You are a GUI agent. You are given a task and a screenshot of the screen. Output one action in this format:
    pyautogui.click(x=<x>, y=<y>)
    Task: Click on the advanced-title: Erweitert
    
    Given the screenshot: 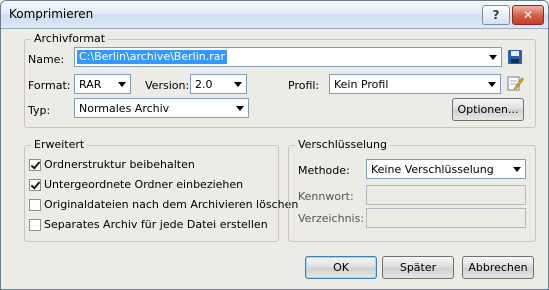 What is the action you would take?
    pyautogui.click(x=59, y=144)
    